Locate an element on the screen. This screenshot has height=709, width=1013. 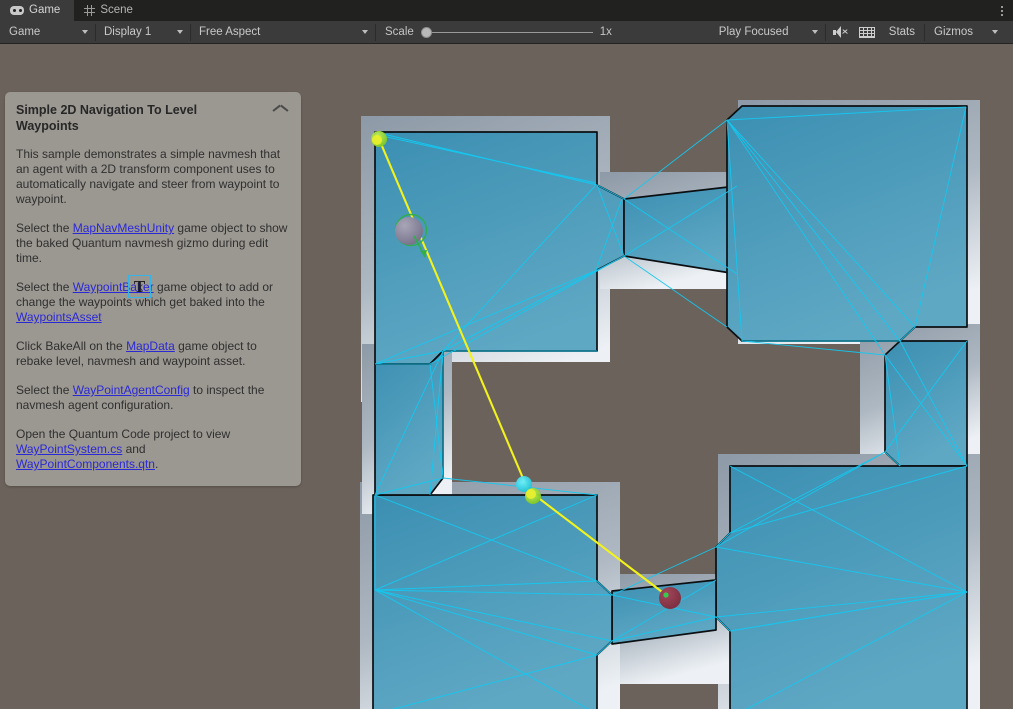
stats-label: Stats is located at coordinates (902, 32).